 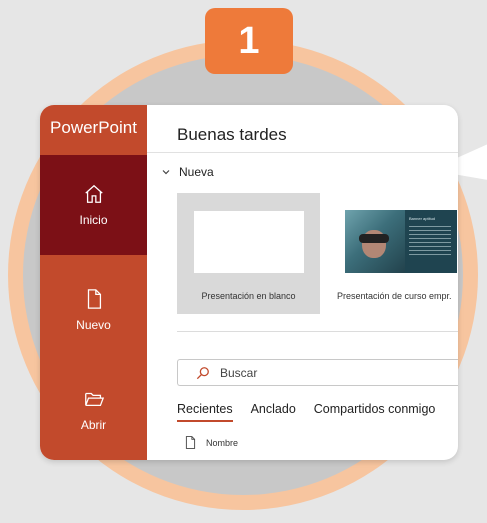 I want to click on tab-compartidos-conmigo: Compartidos conmigo, so click(x=375, y=412).